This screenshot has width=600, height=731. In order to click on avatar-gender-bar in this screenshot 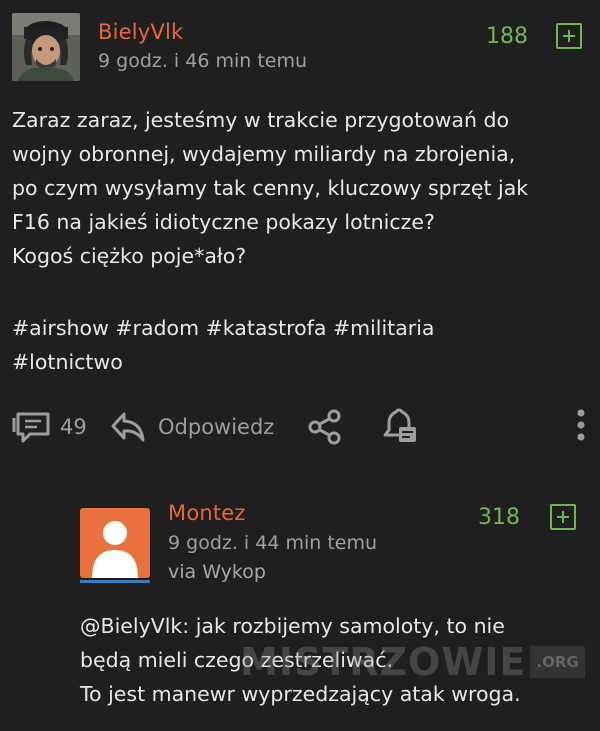, I will do `click(115, 581)`.